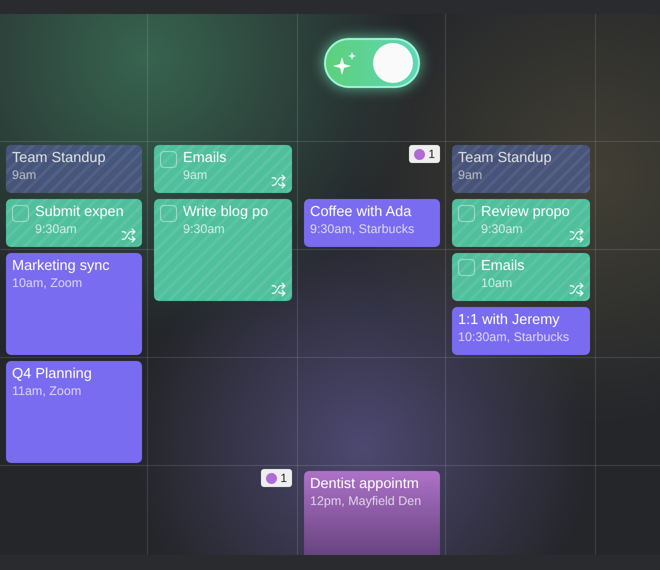 The height and width of the screenshot is (570, 660). Describe the element at coordinates (366, 501) in the screenshot. I see `event-time: 12pm, Mayfield Den` at that location.